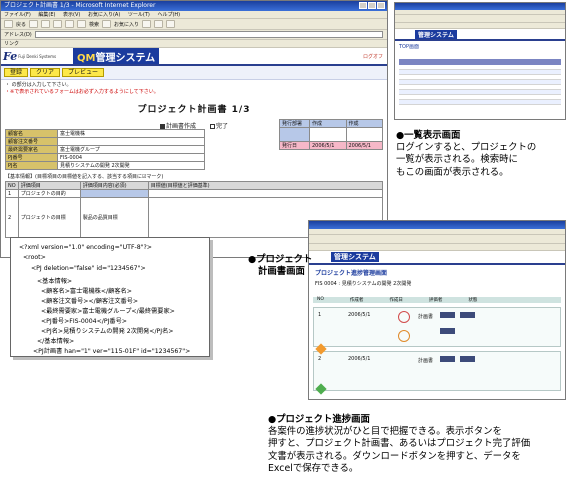 The image size is (570, 500). What do you see at coordinates (359, 315) in the screenshot?
I see `progress-row-date: 2006/5/1` at bounding box center [359, 315].